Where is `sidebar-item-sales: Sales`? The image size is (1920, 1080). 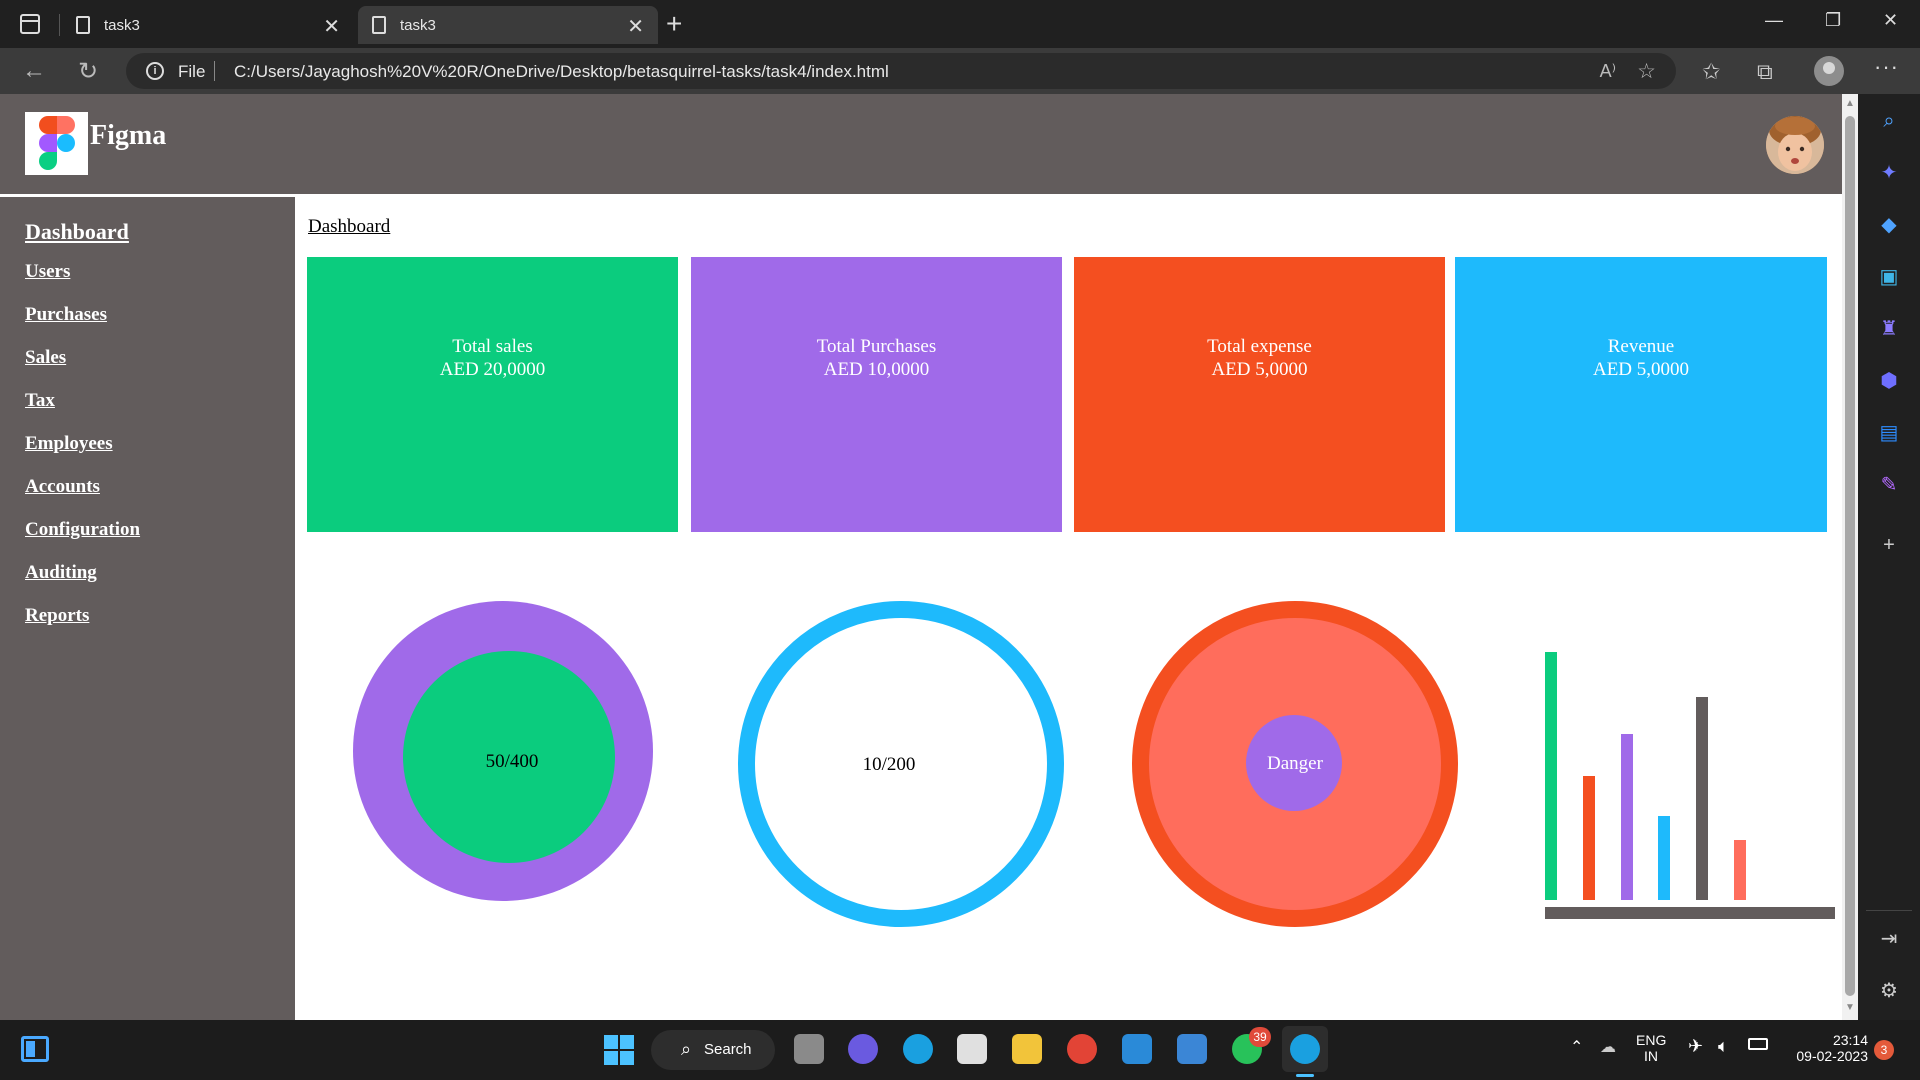
sidebar-item-sales: Sales is located at coordinates (45, 358).